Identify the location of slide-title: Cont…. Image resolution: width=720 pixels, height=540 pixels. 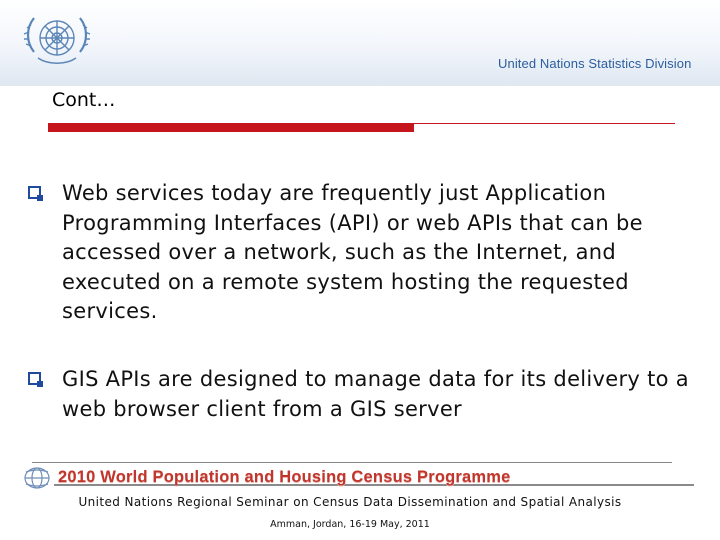
(84, 100).